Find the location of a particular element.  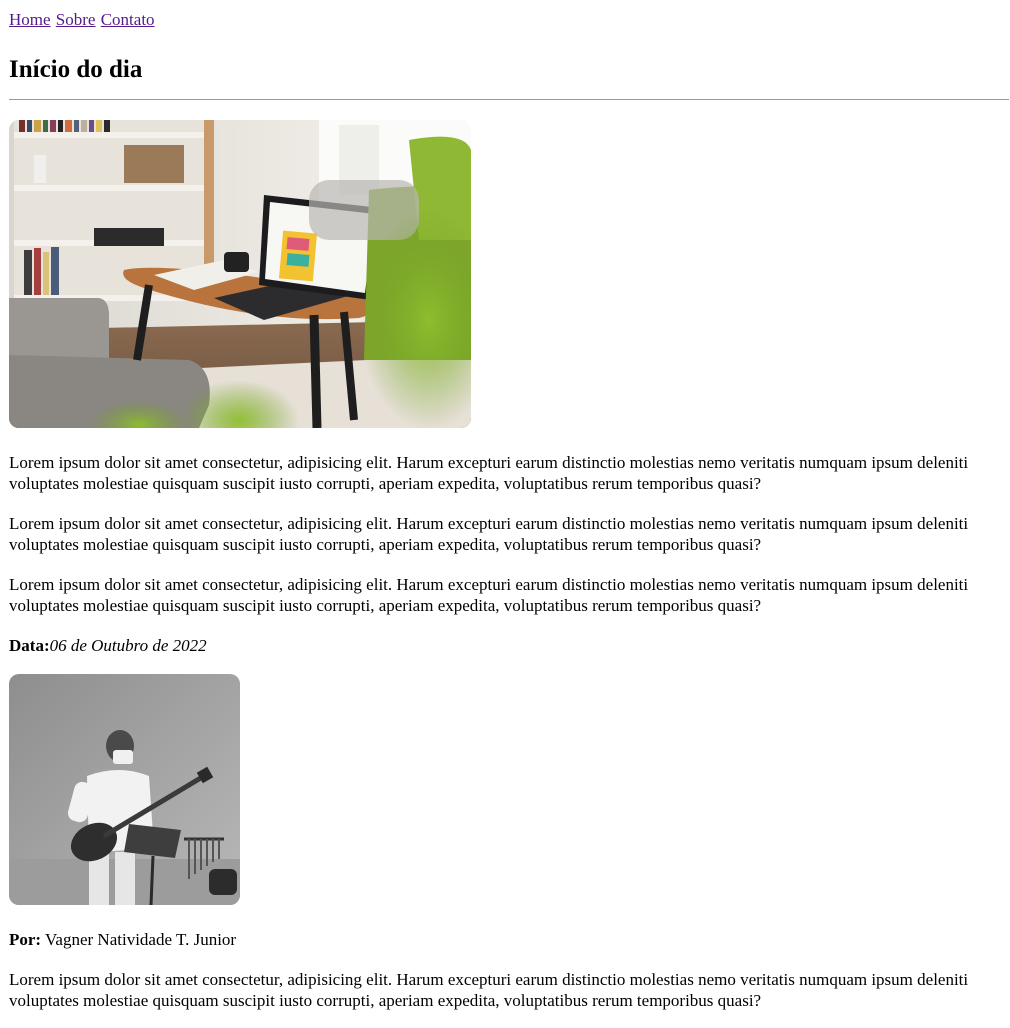

date-label: Data: is located at coordinates (29, 645).